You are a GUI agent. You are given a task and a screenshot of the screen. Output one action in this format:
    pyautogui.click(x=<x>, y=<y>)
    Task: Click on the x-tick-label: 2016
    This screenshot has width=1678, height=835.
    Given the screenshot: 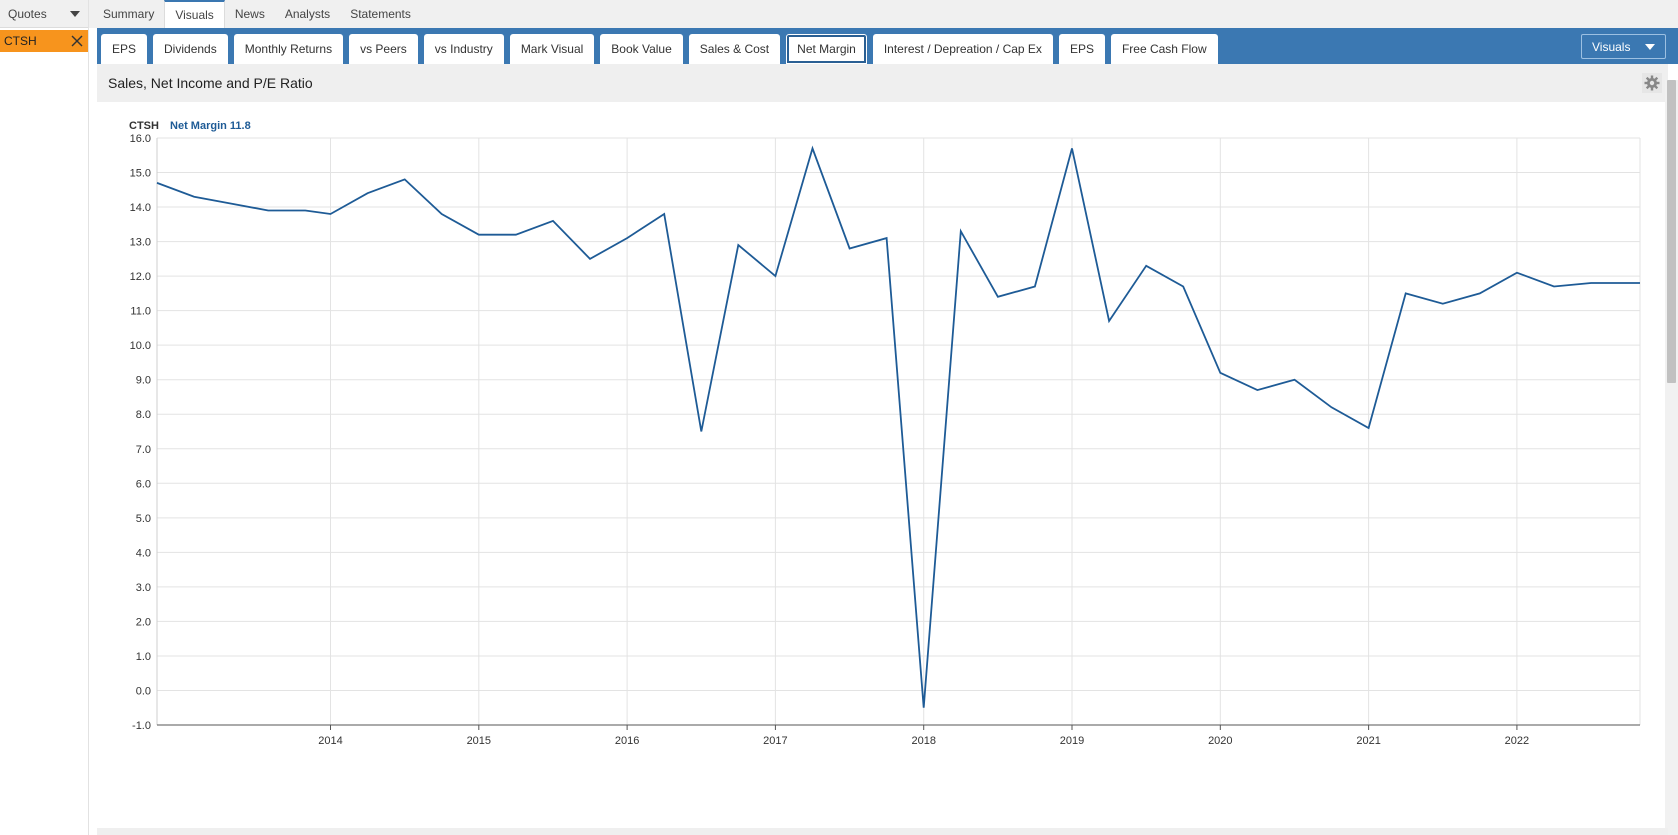 What is the action you would take?
    pyautogui.click(x=627, y=741)
    